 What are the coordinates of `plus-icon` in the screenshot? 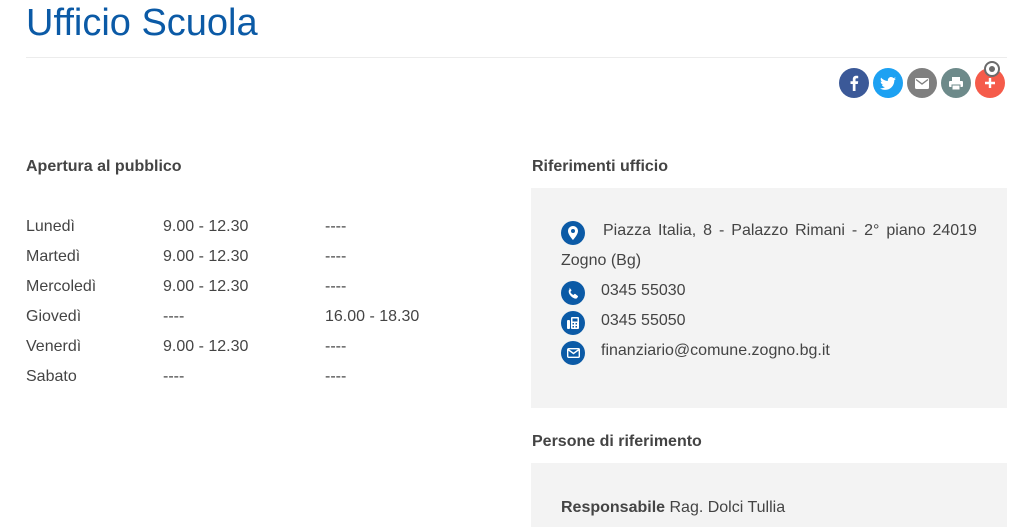 It's located at (990, 83).